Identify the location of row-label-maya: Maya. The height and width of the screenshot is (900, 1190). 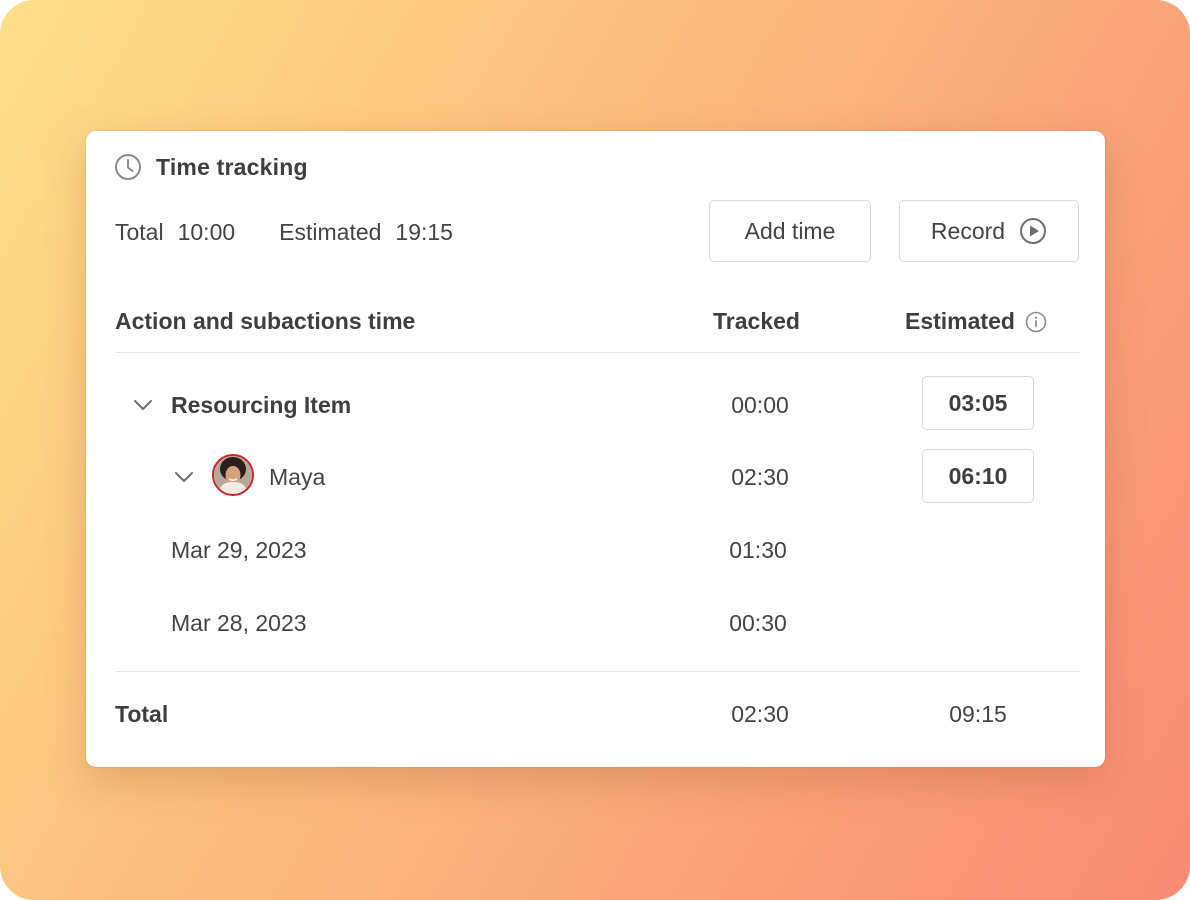
(297, 477).